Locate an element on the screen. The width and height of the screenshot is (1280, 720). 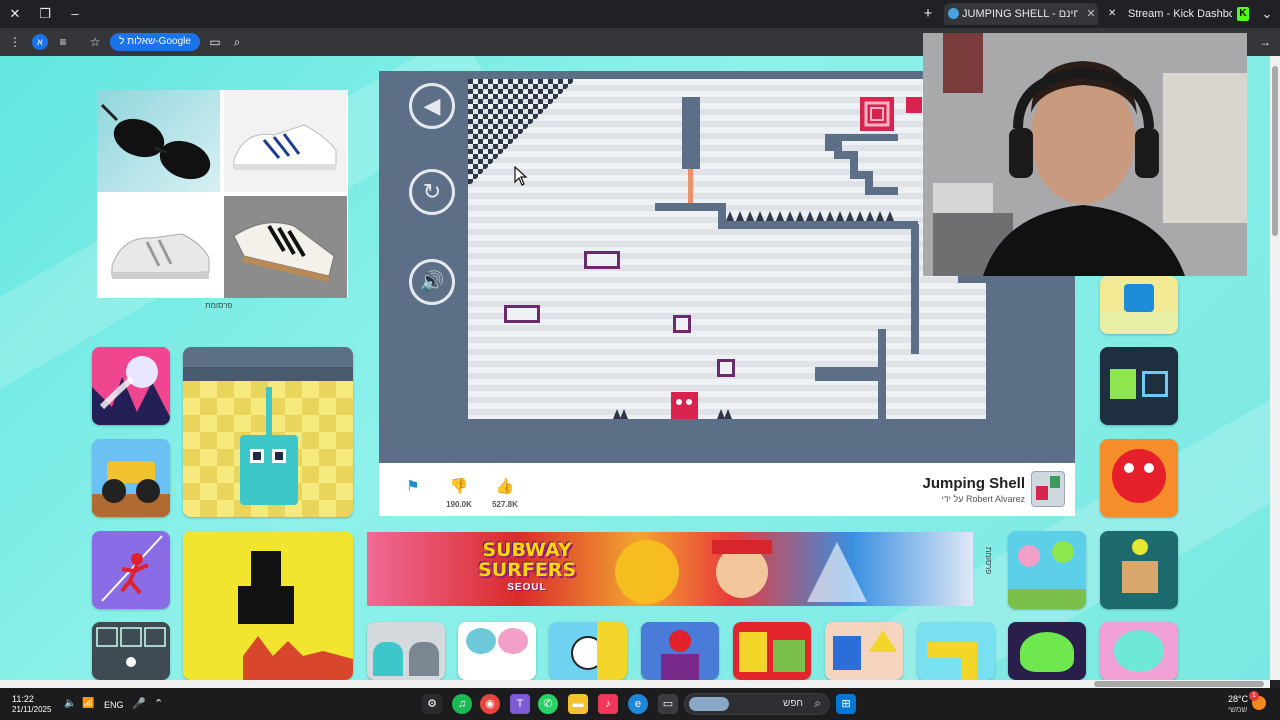
game-tile-apple is located at coordinates (680, 651).